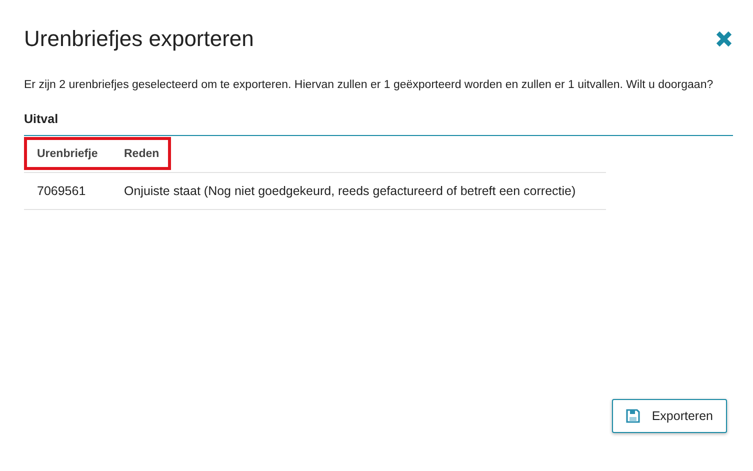 The image size is (753, 471). I want to click on export-button: Exporteren, so click(669, 416).